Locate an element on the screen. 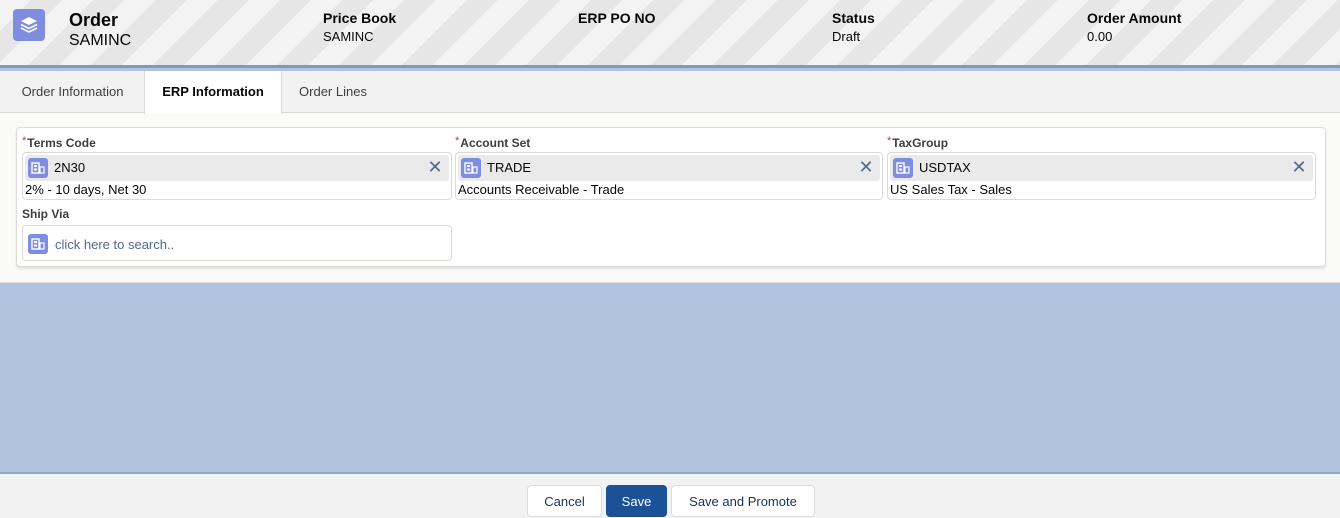 The height and width of the screenshot is (518, 1340). header-field-label: Status is located at coordinates (853, 18).